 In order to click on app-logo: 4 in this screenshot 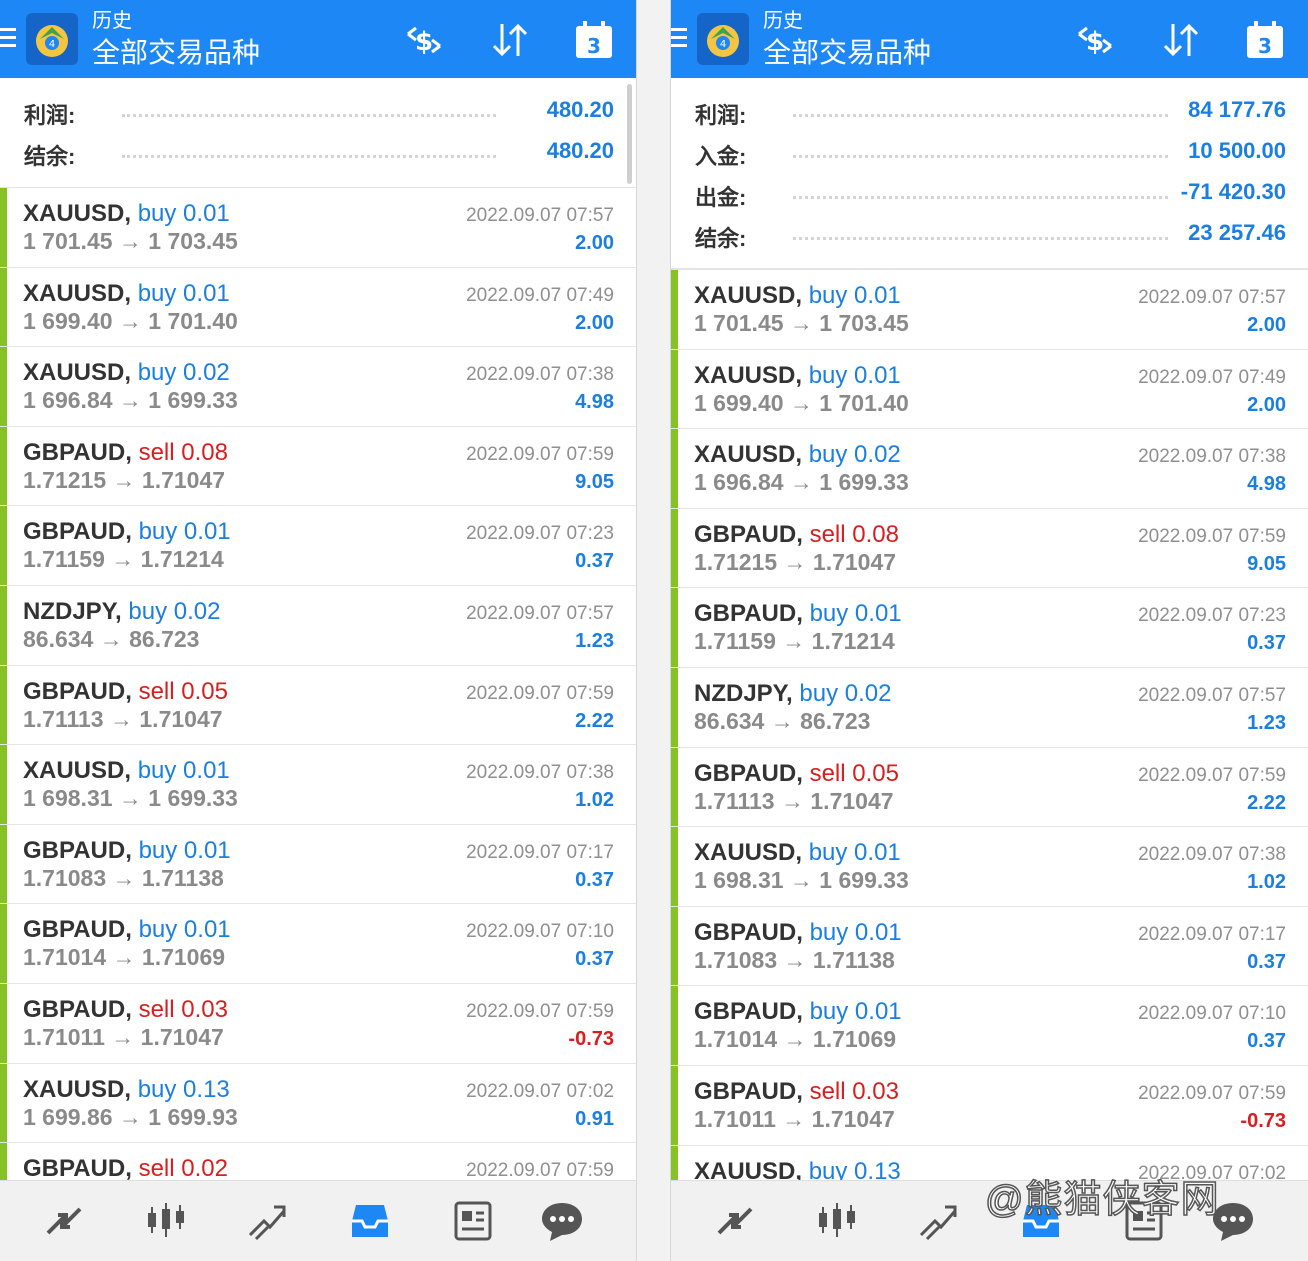, I will do `click(723, 39)`.